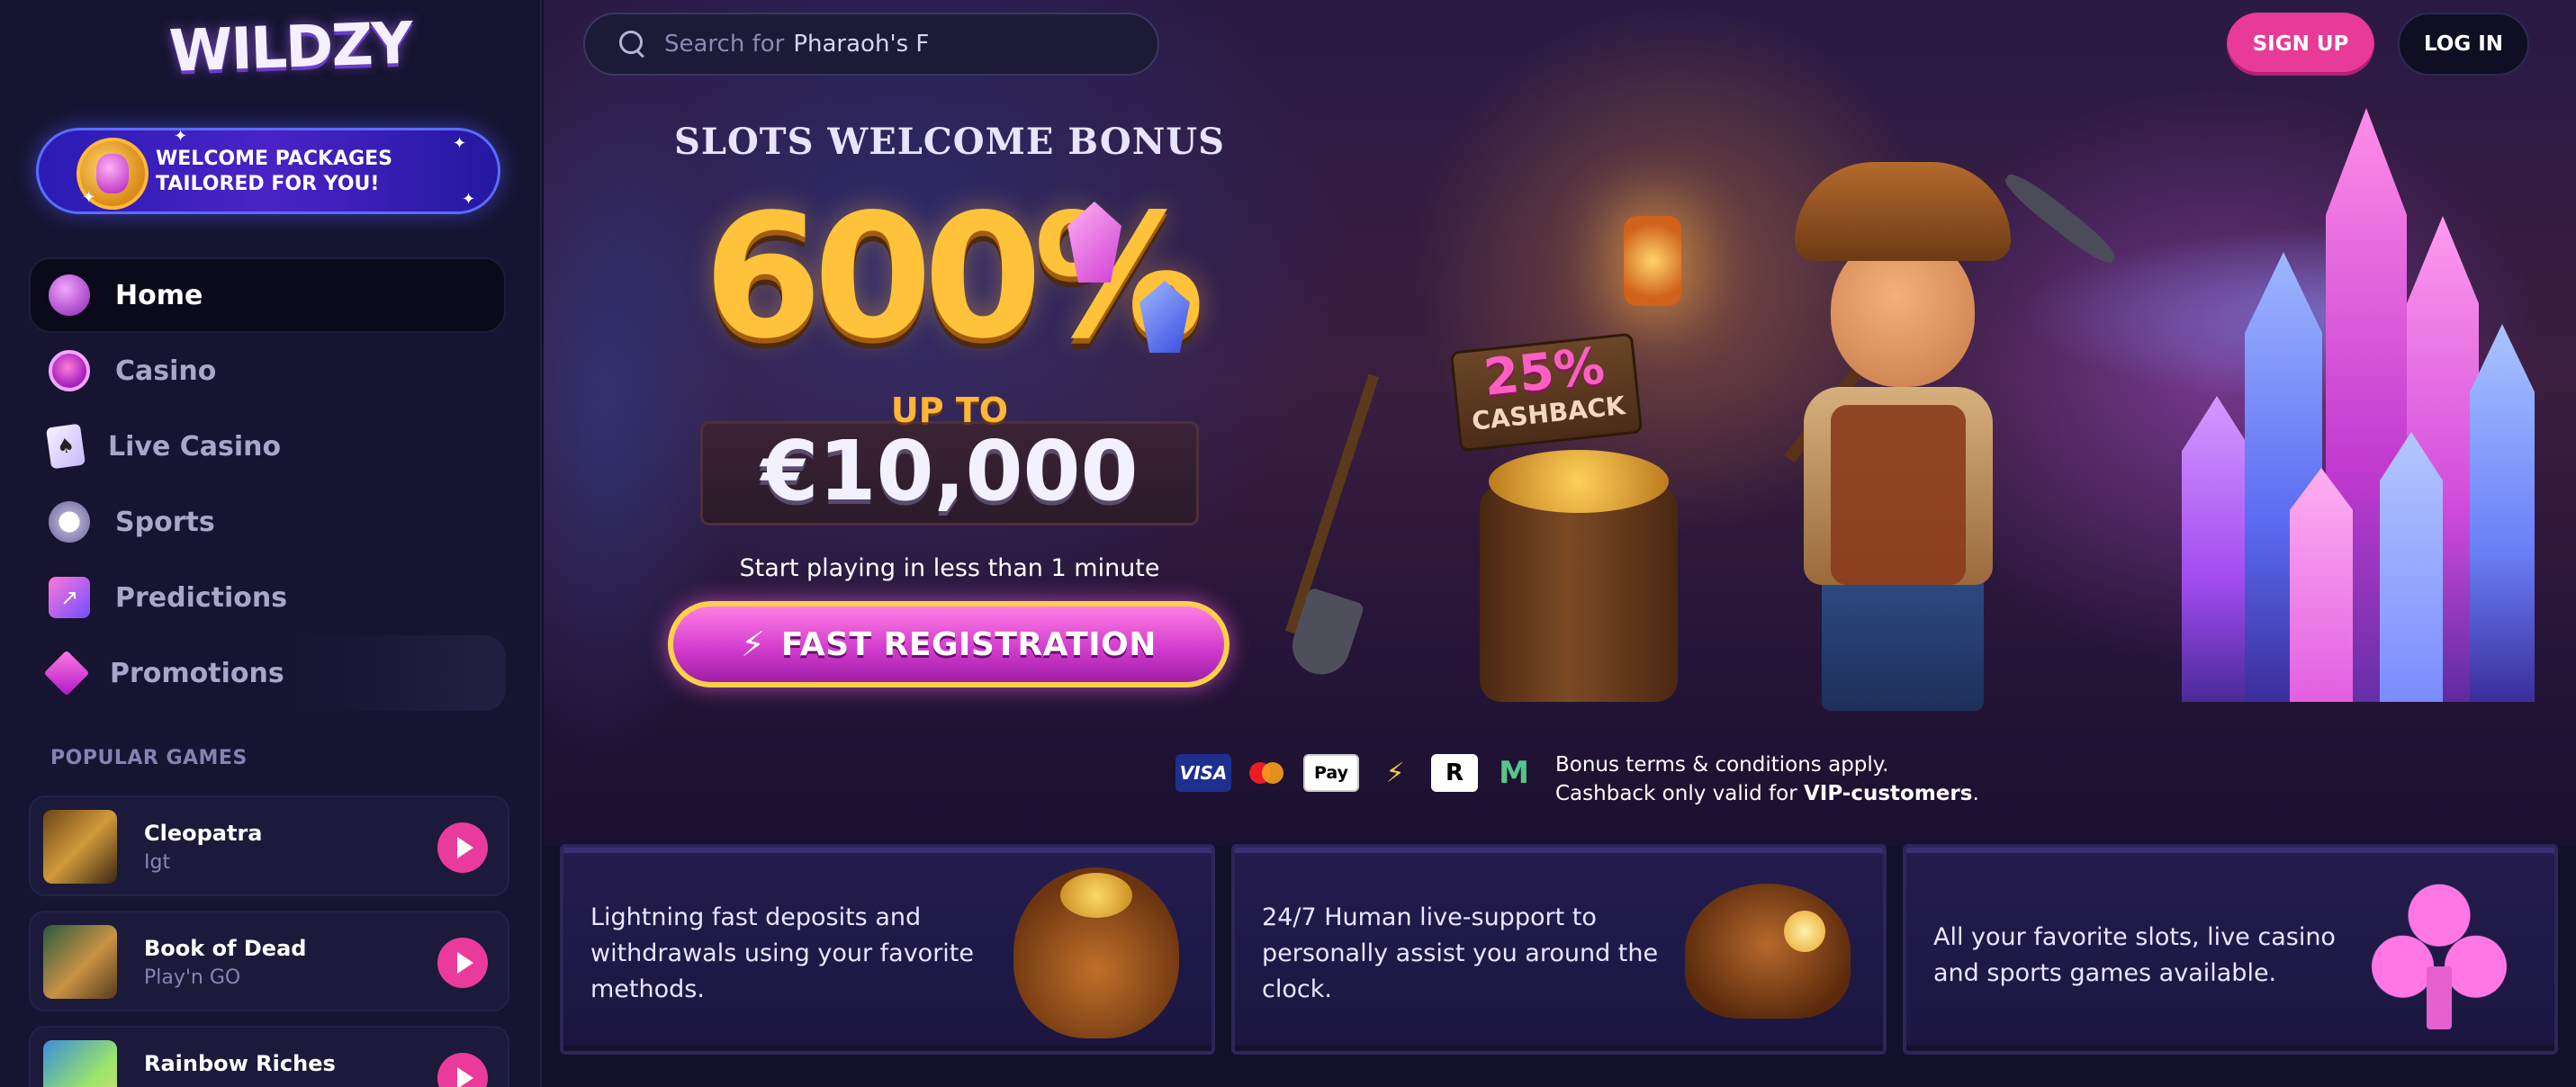 The width and height of the screenshot is (2576, 1087). I want to click on miner-character-illustration, so click(1908, 436).